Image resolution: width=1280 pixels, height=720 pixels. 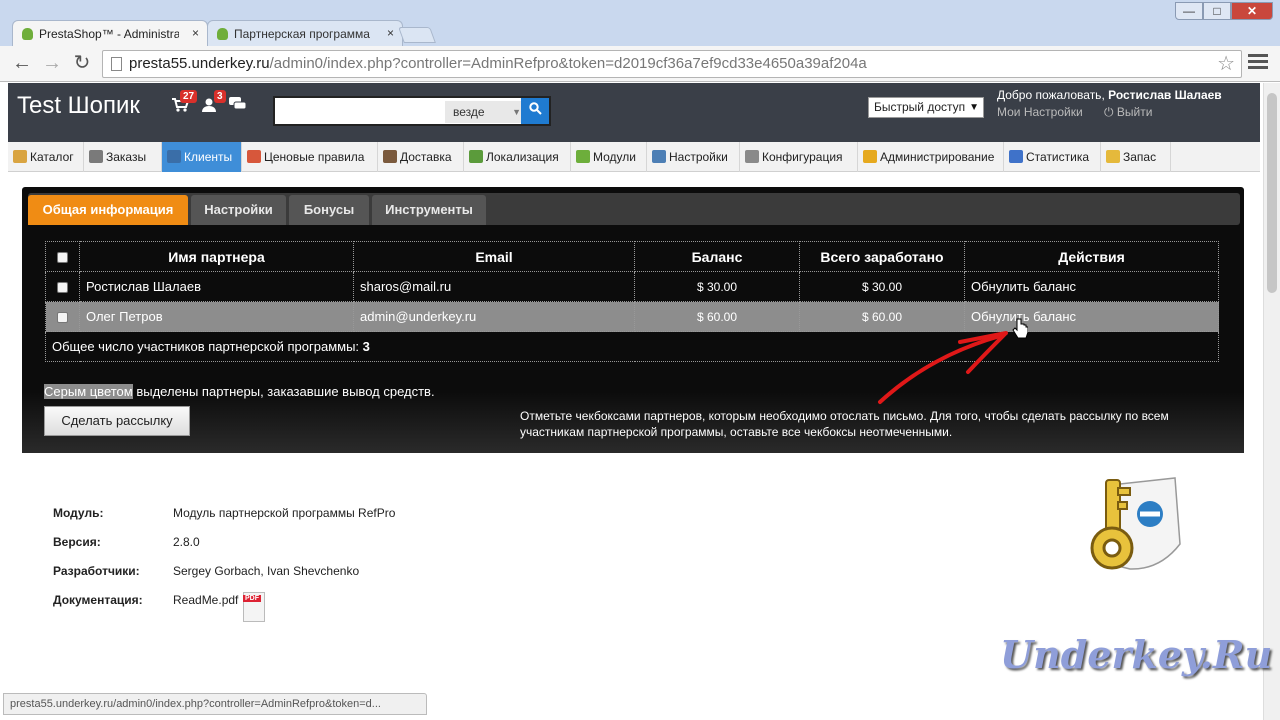 I want to click on cart-badge: 27, so click(x=189, y=96).